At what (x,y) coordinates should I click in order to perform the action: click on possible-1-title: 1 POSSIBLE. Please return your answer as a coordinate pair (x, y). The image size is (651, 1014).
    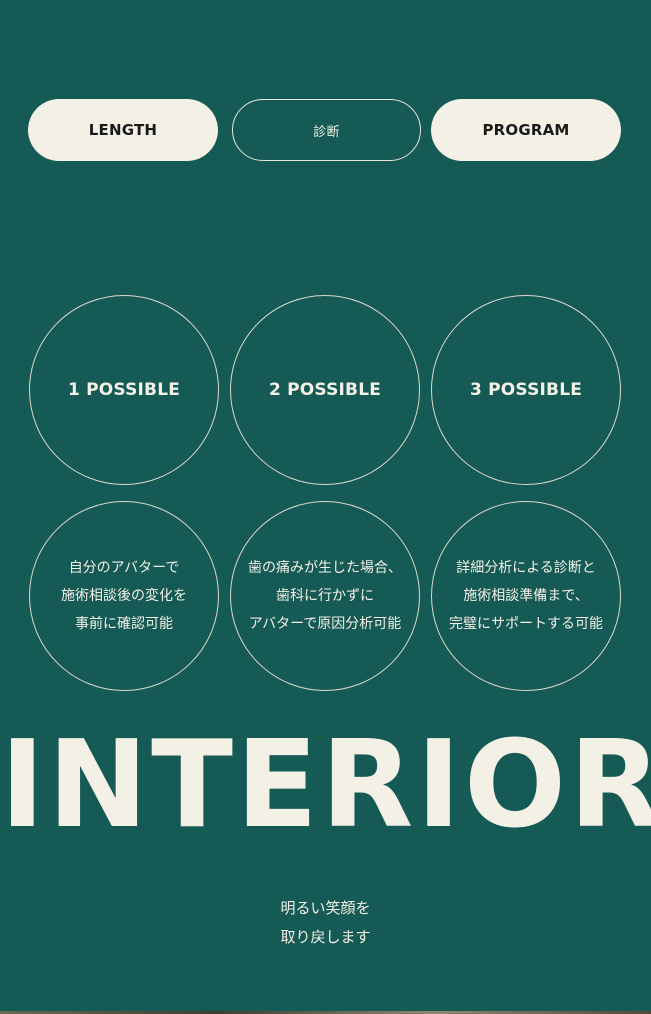
    Looking at the image, I should click on (124, 390).